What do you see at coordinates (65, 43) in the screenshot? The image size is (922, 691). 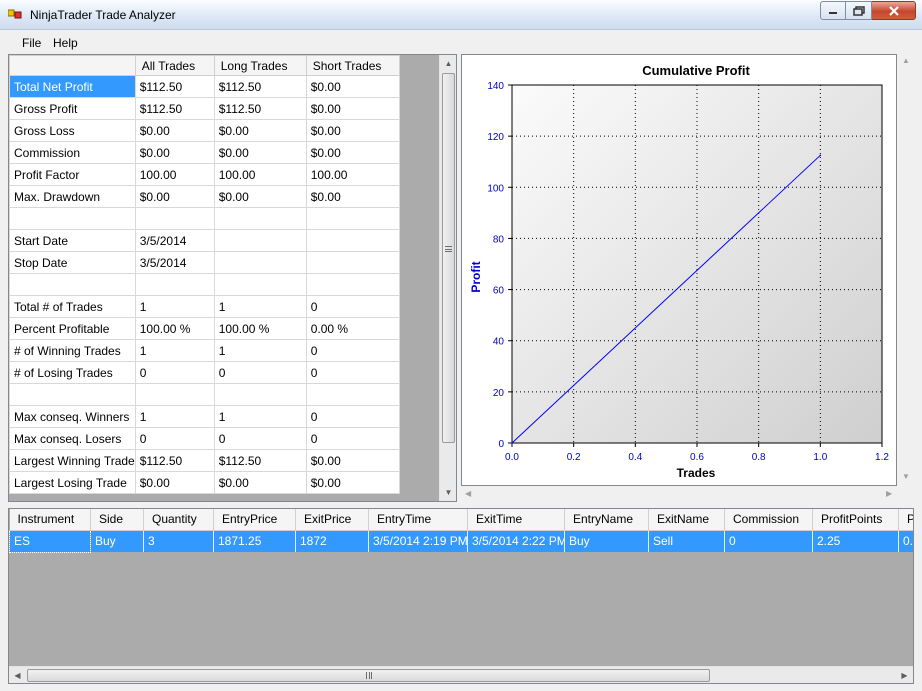 I see `menu-help: Help` at bounding box center [65, 43].